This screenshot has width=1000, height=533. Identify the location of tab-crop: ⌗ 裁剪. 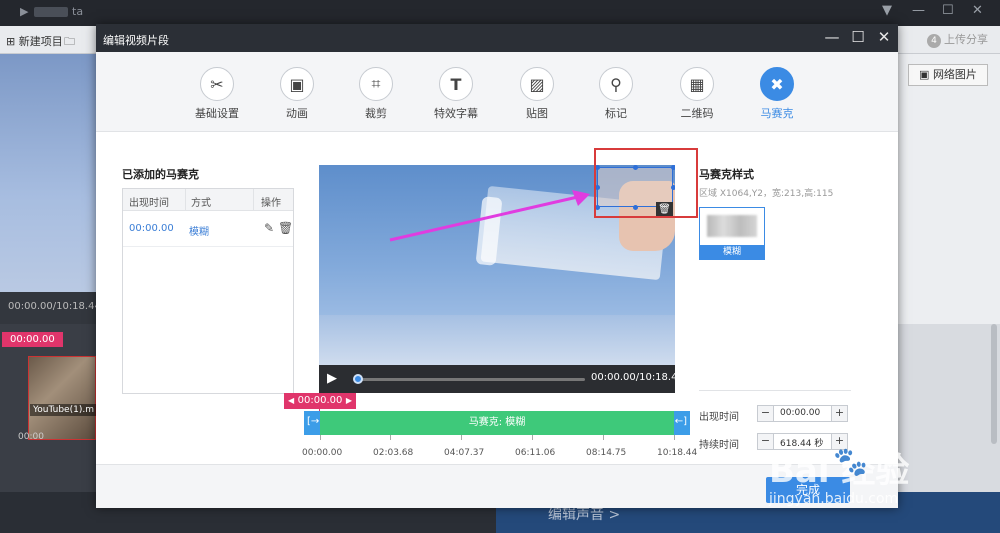
(376, 94).